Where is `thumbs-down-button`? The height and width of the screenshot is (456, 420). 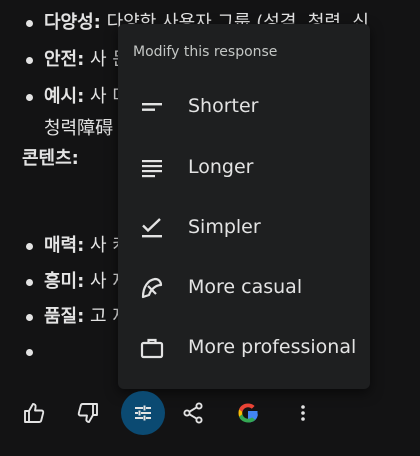
thumbs-down-button is located at coordinates (88, 413).